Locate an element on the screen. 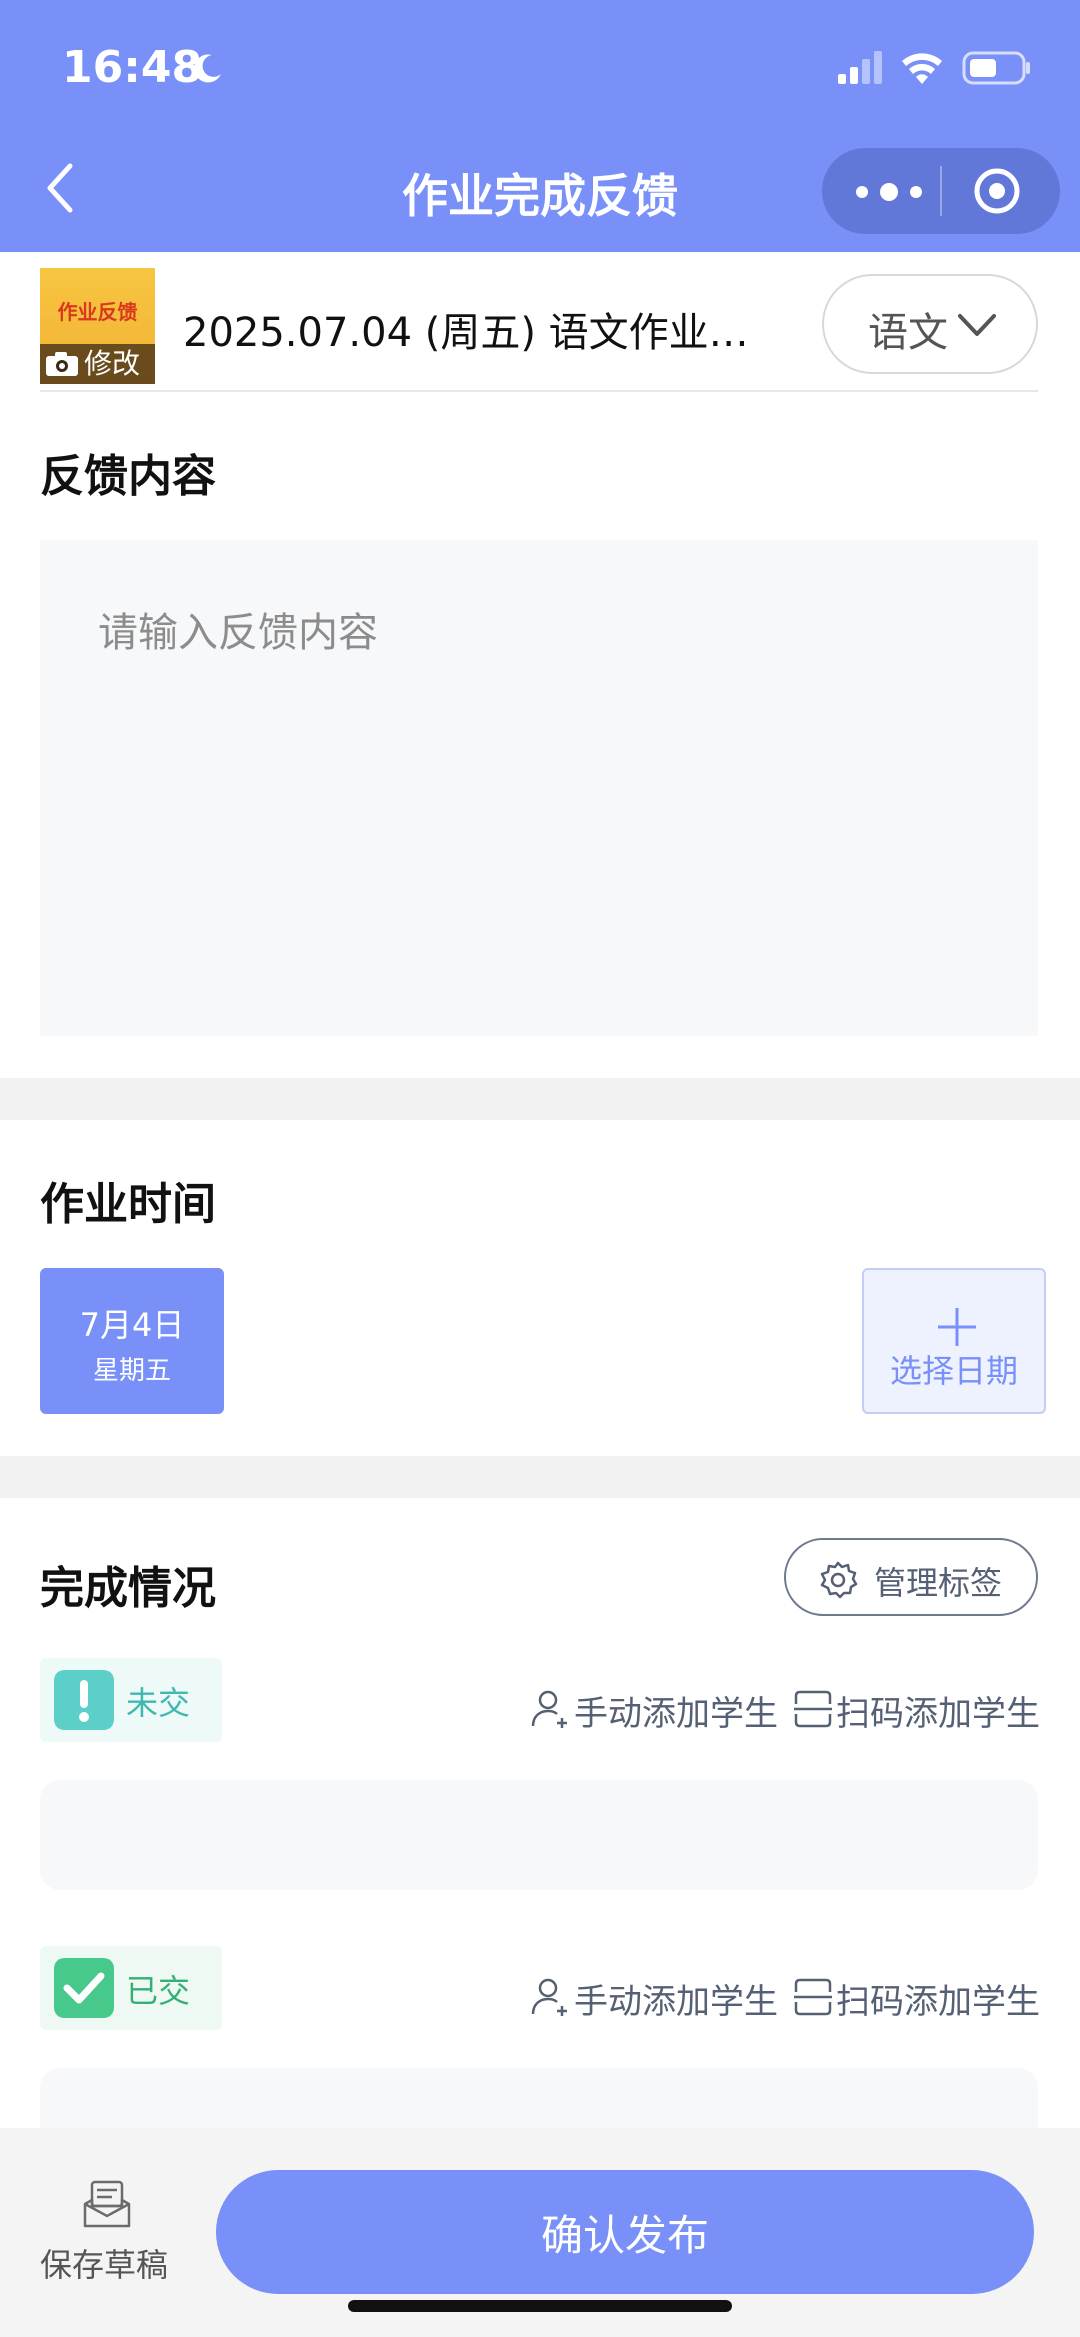  status-time: 16:48 is located at coordinates (132, 67).